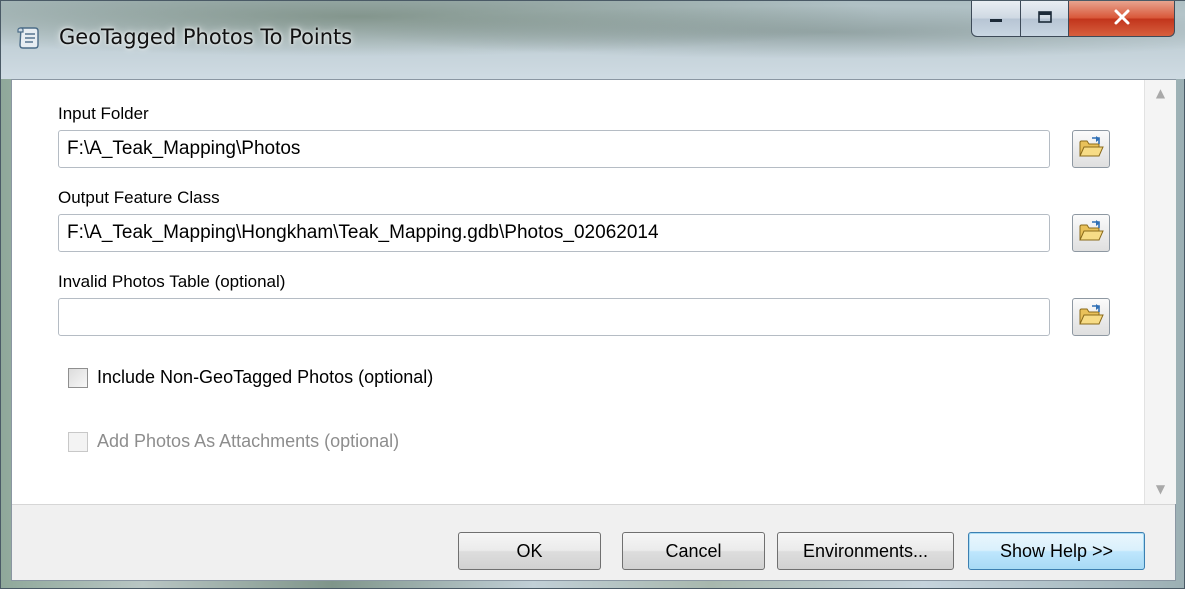  What do you see at coordinates (78, 441) in the screenshot?
I see `add-photos-attachments-checkbox` at bounding box center [78, 441].